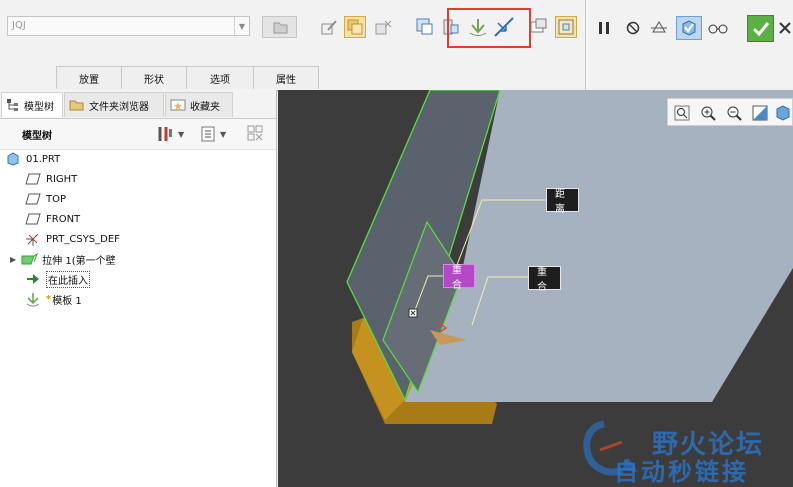 The width and height of the screenshot is (793, 487). I want to click on tools-icon, so click(165, 134).